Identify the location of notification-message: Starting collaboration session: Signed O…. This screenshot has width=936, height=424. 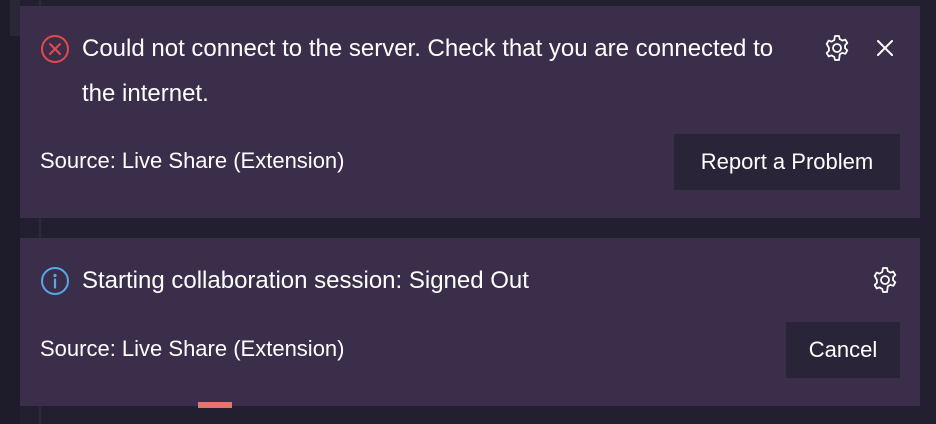
(305, 280).